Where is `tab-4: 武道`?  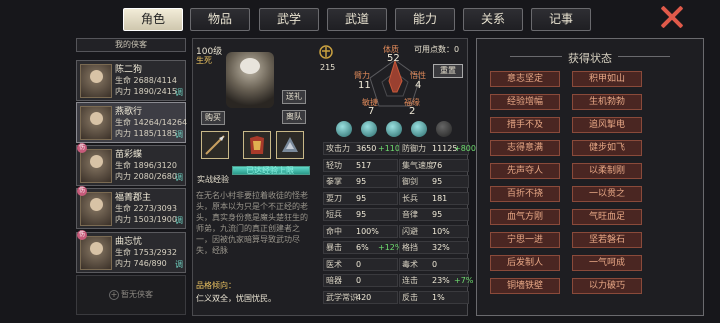
tab-4: 武道 is located at coordinates (357, 19).